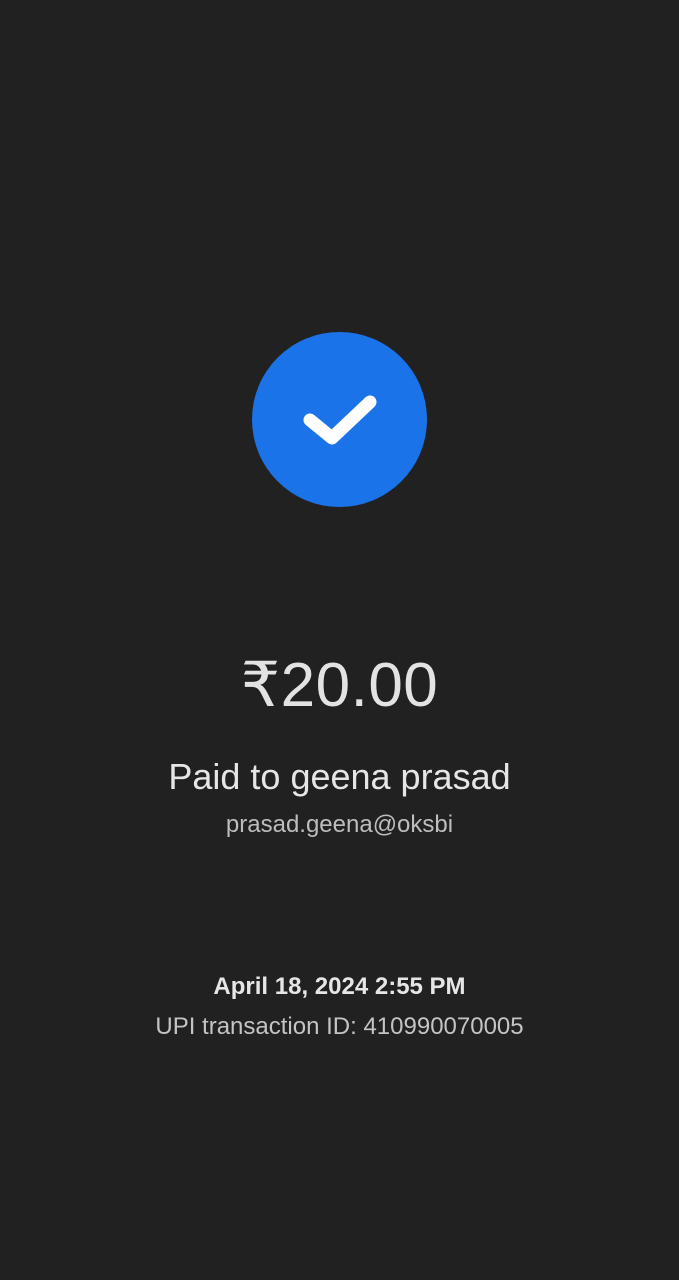  Describe the element at coordinates (339, 1026) in the screenshot. I see `upi-transaction-id: UPI transaction ID: 410990070005` at that location.